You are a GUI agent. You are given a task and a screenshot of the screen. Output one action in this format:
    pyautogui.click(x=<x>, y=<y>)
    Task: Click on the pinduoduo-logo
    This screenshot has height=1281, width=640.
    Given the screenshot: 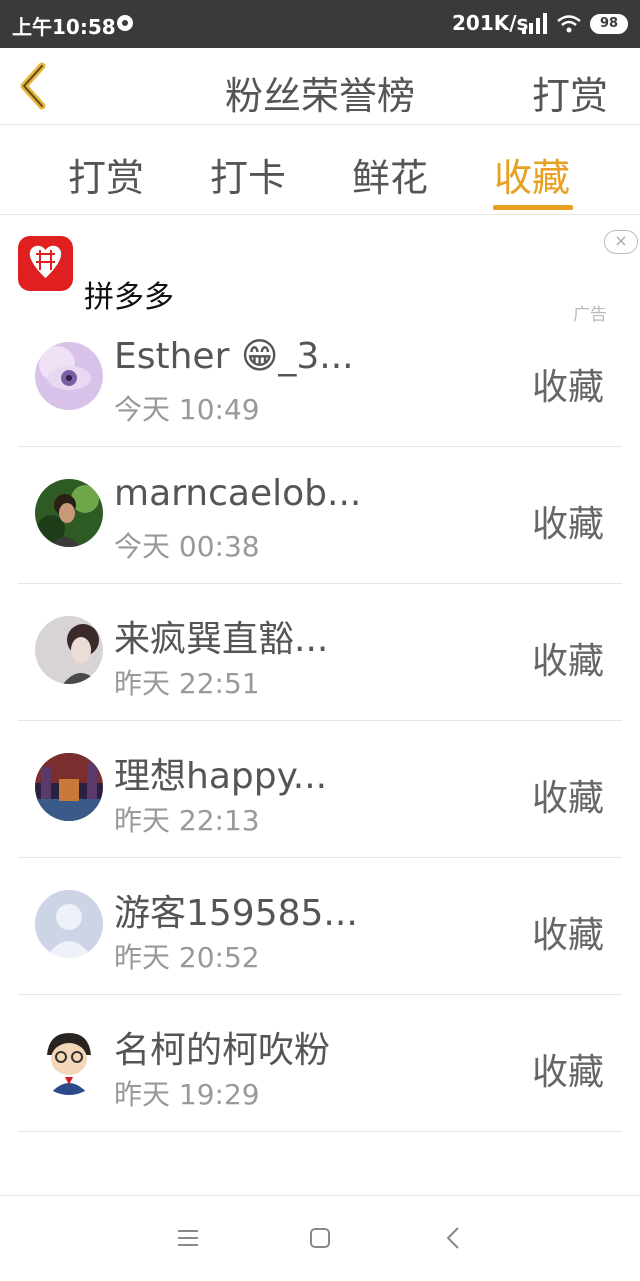 What is the action you would take?
    pyautogui.click(x=45, y=263)
    